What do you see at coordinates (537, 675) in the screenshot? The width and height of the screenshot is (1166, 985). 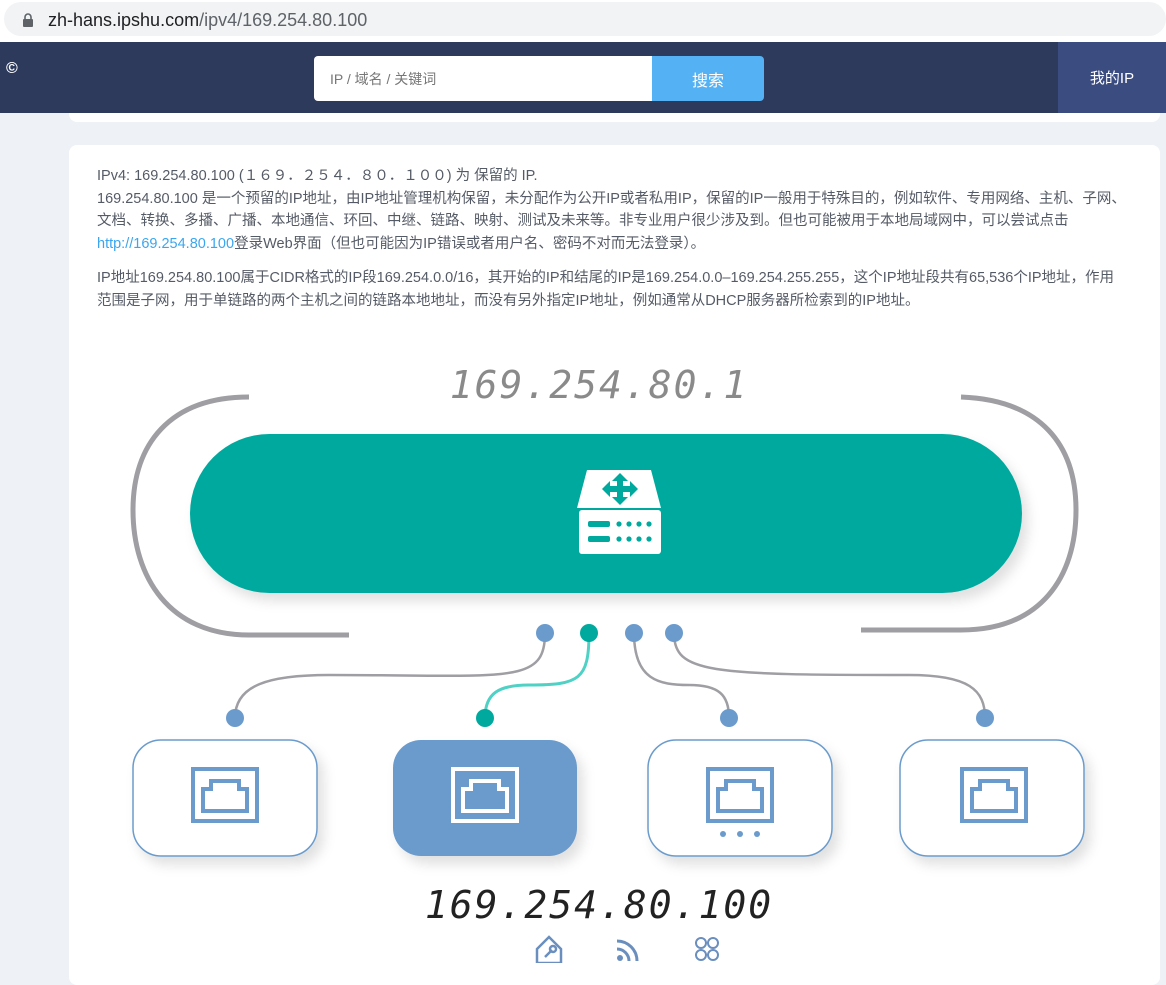 I see `link-line-active` at bounding box center [537, 675].